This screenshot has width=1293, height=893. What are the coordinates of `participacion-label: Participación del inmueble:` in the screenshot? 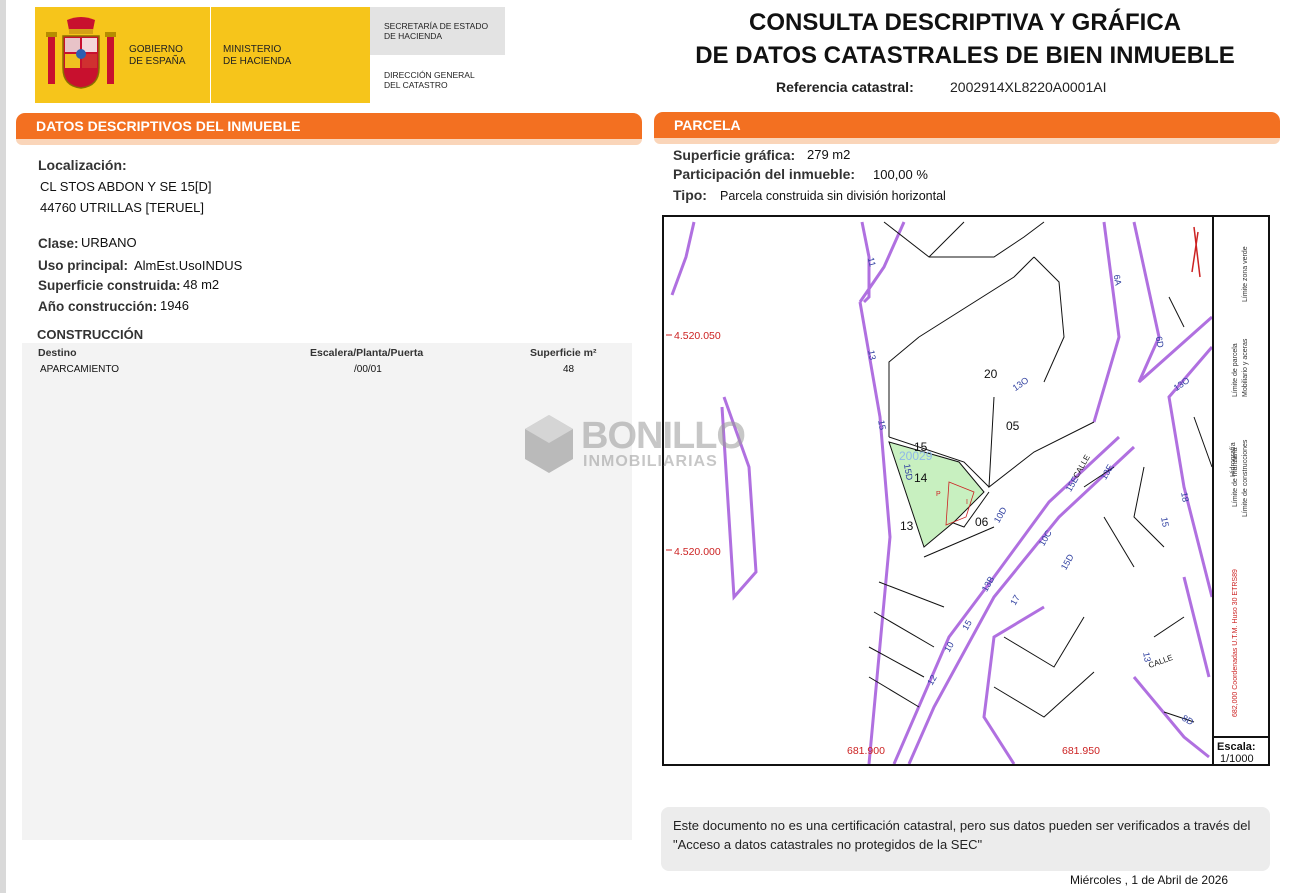 It's located at (764, 174).